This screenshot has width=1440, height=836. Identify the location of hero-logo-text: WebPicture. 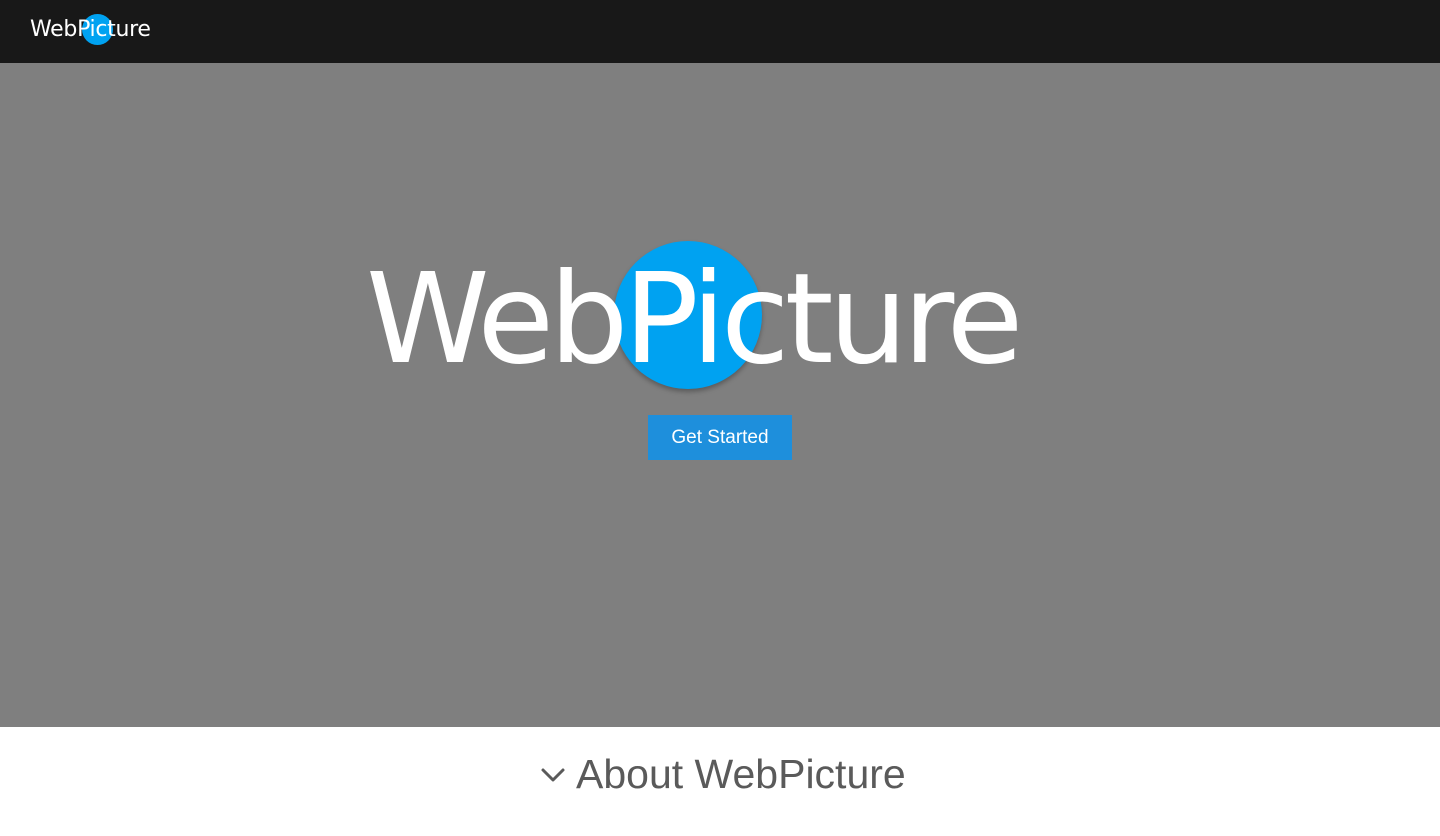
(694, 319).